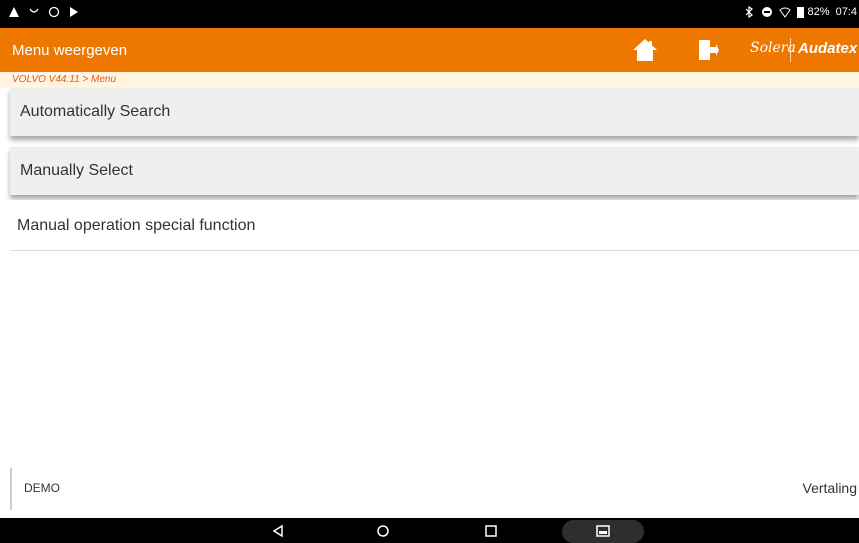  Describe the element at coordinates (828, 48) in the screenshot. I see `audatex-logo: Audatex` at that location.